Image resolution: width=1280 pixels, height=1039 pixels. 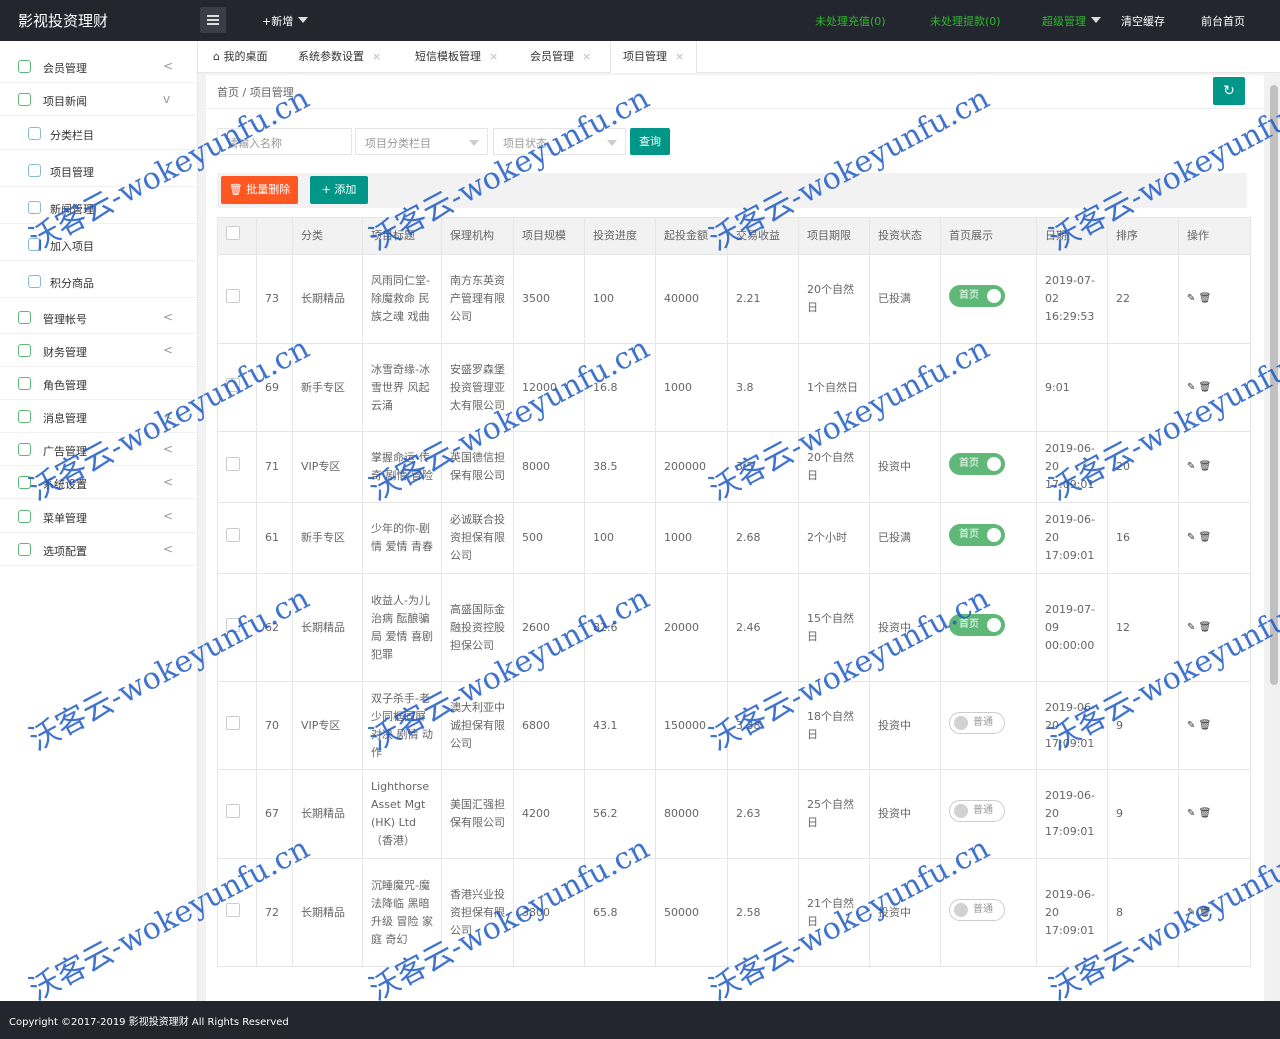 I want to click on tab-sms-templates: 短信模板管理 ×, so click(x=456, y=57).